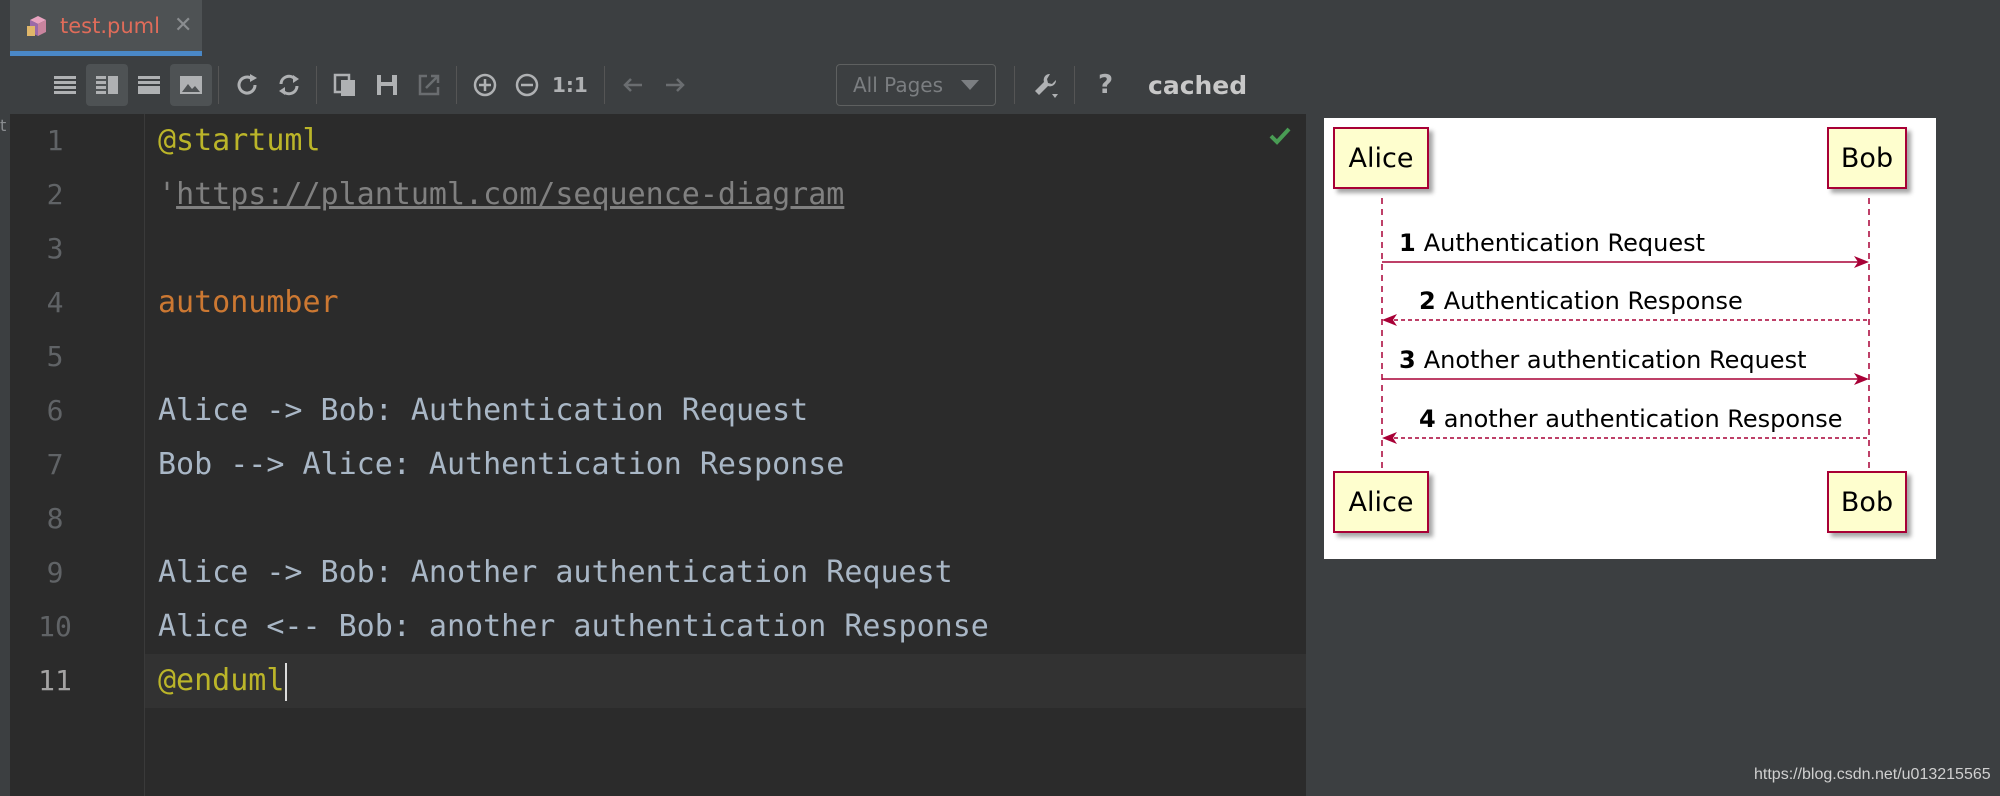  I want to click on svg-text:4another authentication Respon: 4 another authentication Response, so click(1631, 419).